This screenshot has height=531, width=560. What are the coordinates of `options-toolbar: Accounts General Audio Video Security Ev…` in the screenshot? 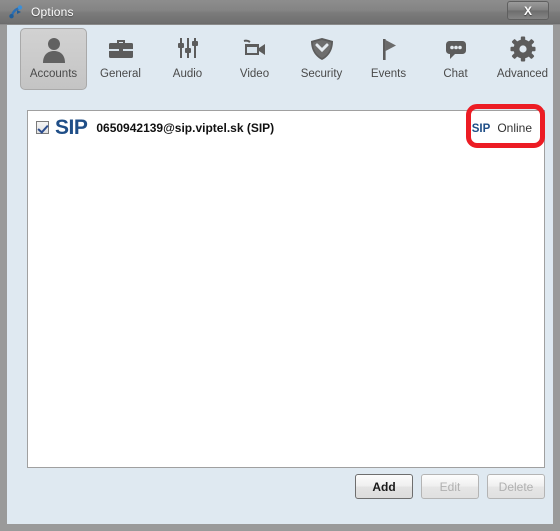 It's located at (288, 59).